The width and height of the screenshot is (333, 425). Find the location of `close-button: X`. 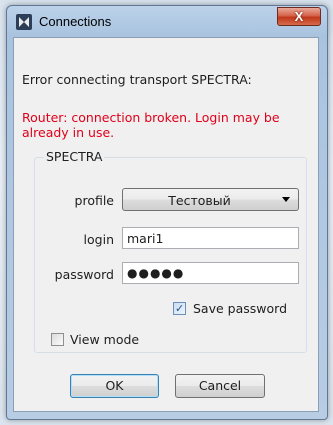

close-button: X is located at coordinates (299, 16).